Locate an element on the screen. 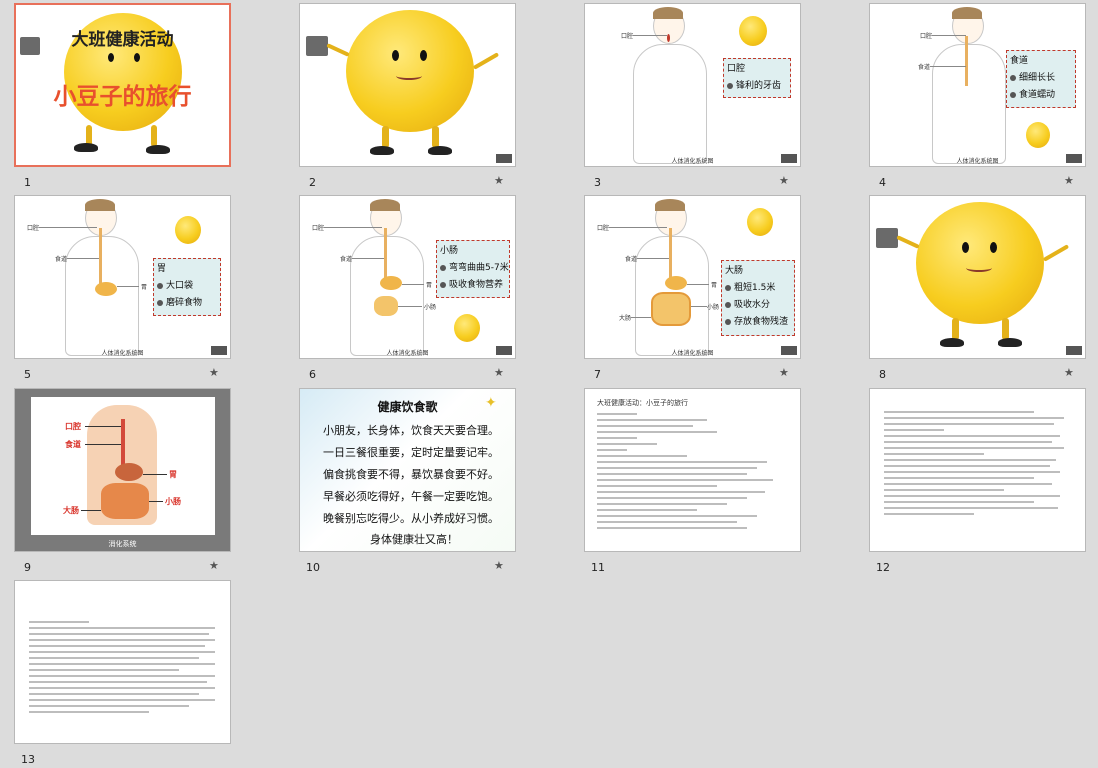 Image resolution: width=1098 pixels, height=768 pixels. slide-11-title: 大班健康活动：小豆子的旅行 is located at coordinates (642, 403).